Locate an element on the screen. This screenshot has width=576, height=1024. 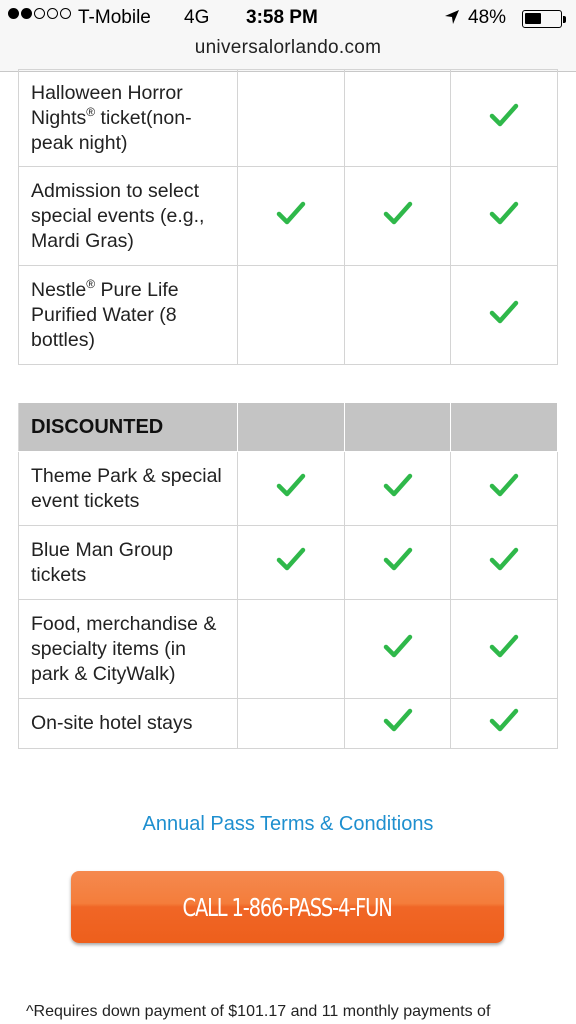
call-pass-button: CALL 1-866-PASS-4-FUN is located at coordinates (287, 907).